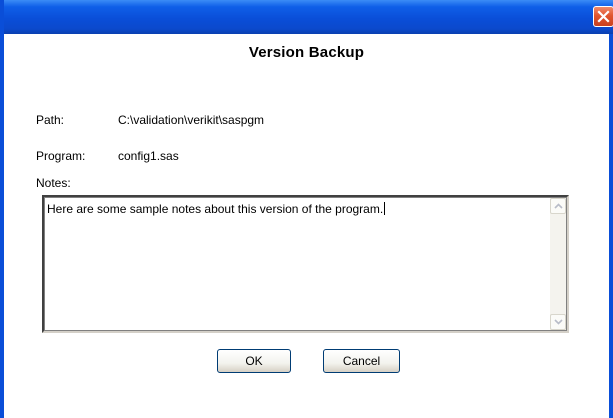 Image resolution: width=613 pixels, height=418 pixels. What do you see at coordinates (254, 361) in the screenshot?
I see `ok-button: OK` at bounding box center [254, 361].